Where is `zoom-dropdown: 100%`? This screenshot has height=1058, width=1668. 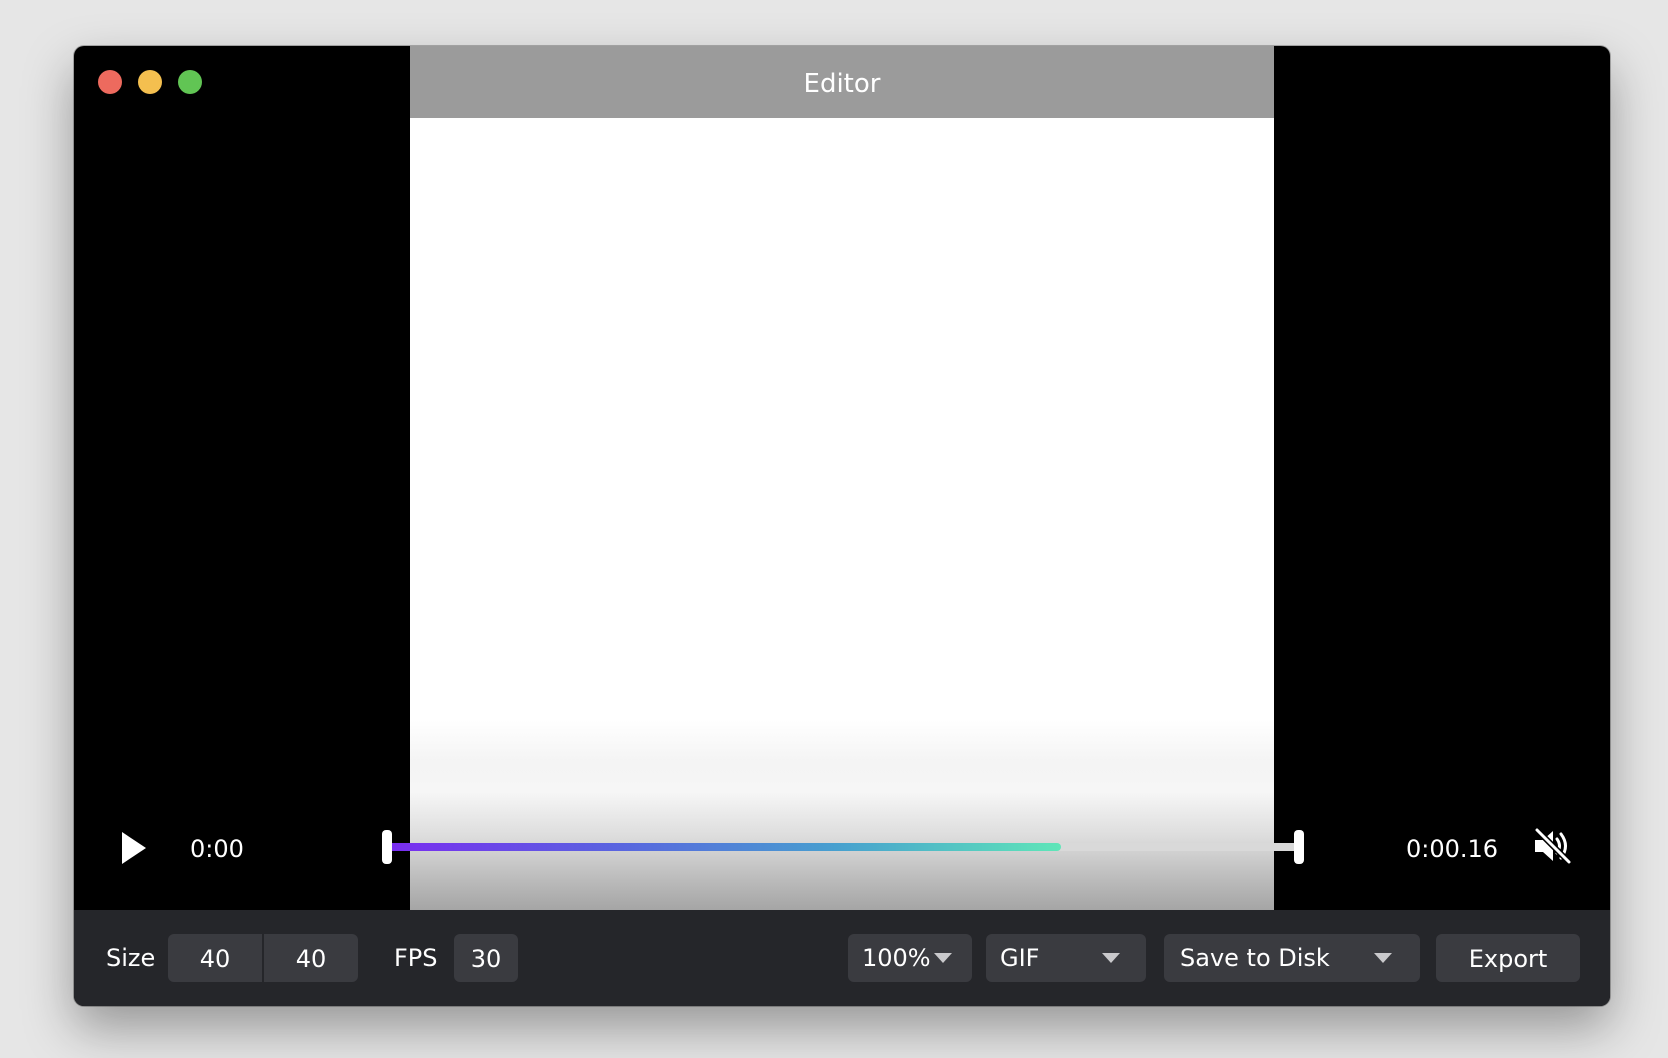 zoom-dropdown: 100% is located at coordinates (910, 958).